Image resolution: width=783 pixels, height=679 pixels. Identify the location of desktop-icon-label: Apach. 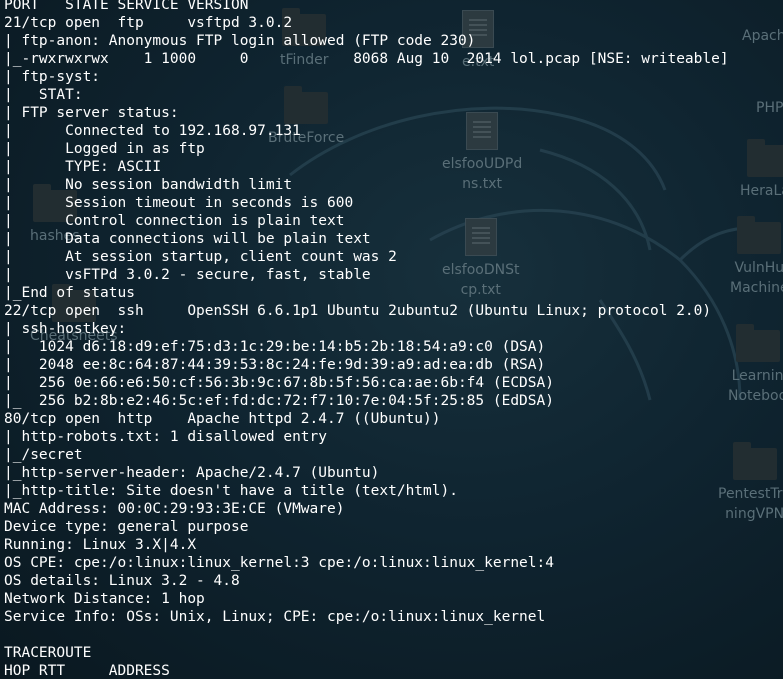
(762, 36).